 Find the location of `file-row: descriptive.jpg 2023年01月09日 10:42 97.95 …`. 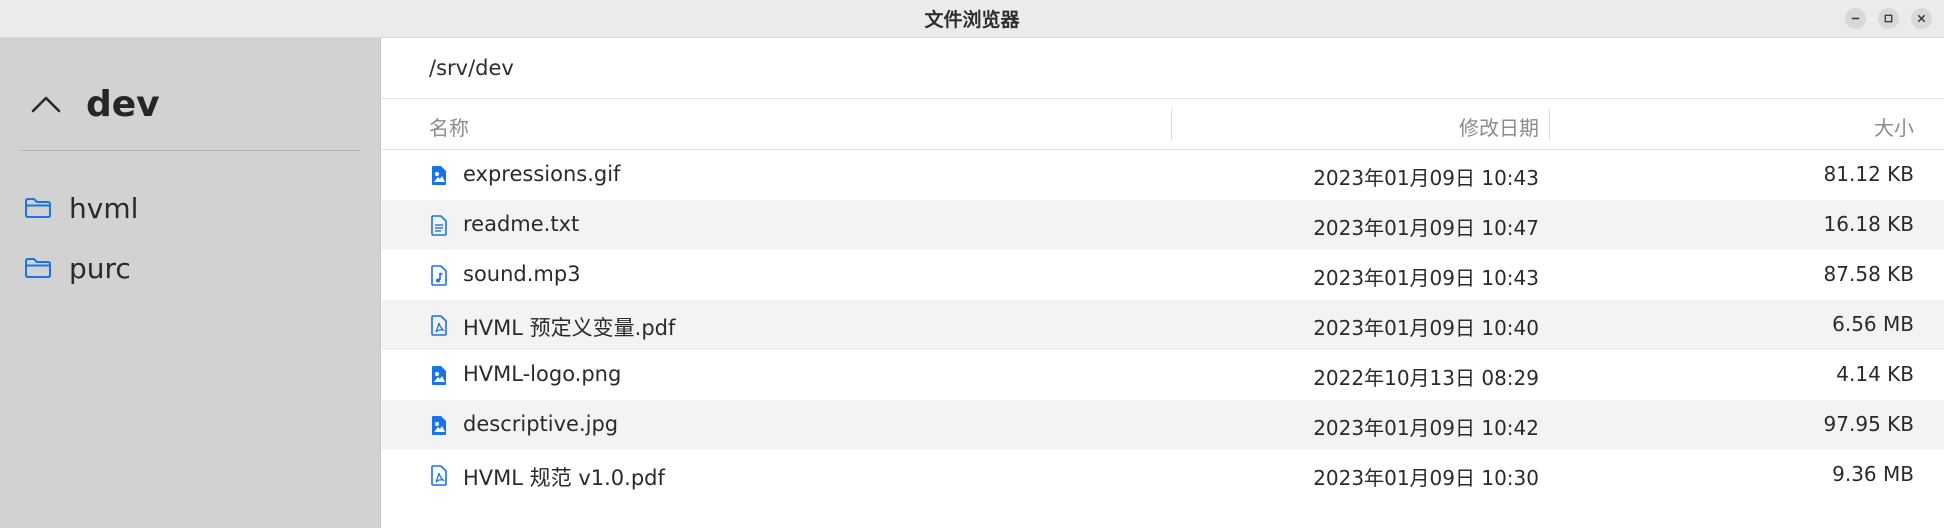

file-row: descriptive.jpg 2023年01月09日 10:42 97.95 … is located at coordinates (1163, 425).